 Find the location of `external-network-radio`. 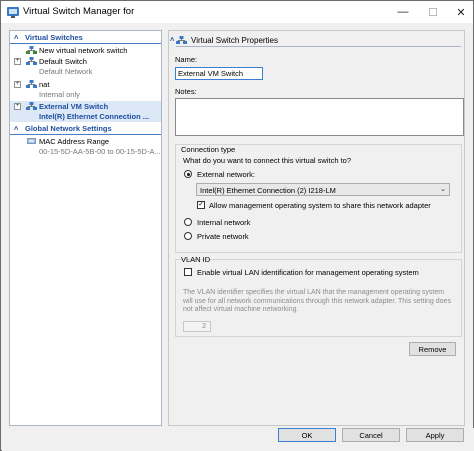

external-network-radio is located at coordinates (188, 174).